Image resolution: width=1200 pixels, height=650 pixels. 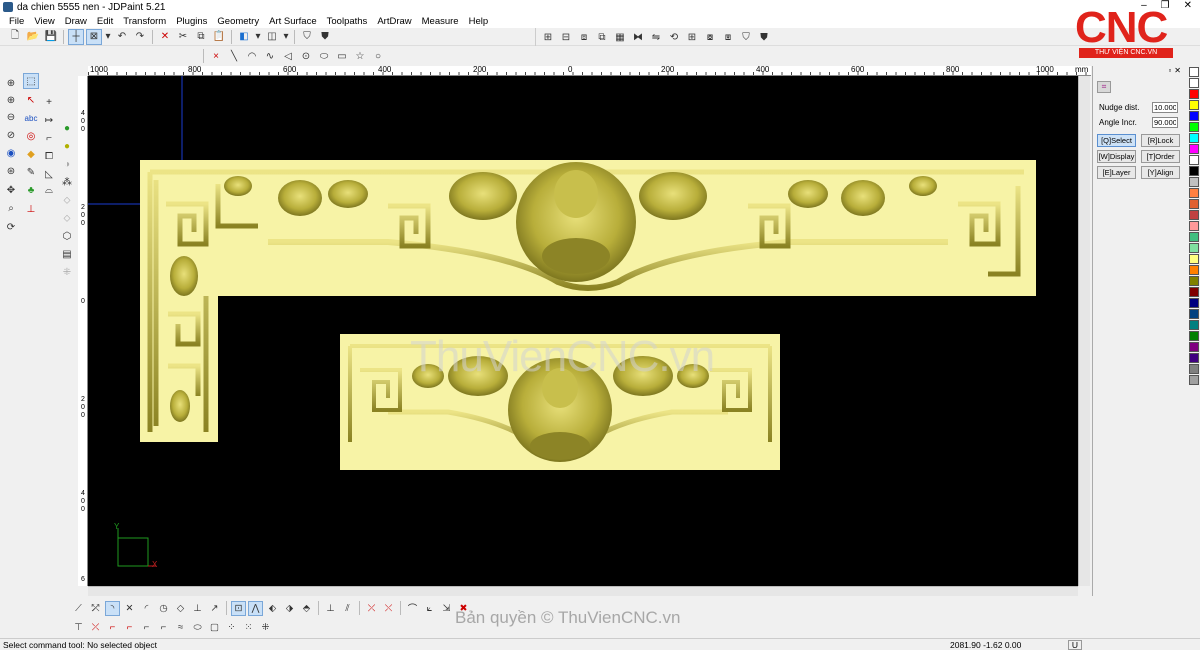 I want to click on project-icon: ⊥, so click(x=330, y=608).